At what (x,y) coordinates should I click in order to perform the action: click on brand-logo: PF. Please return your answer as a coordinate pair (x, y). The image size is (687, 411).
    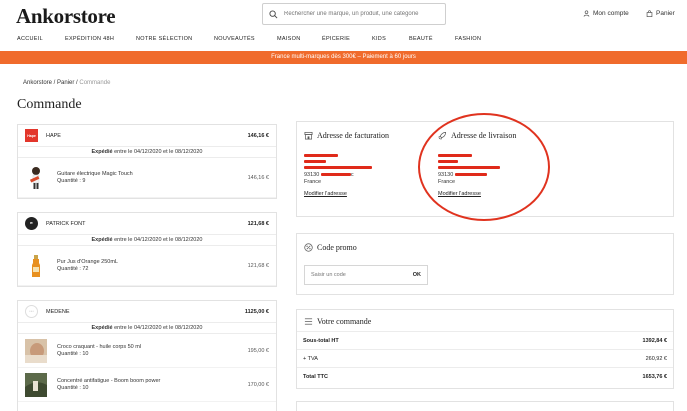
    Looking at the image, I should click on (31, 223).